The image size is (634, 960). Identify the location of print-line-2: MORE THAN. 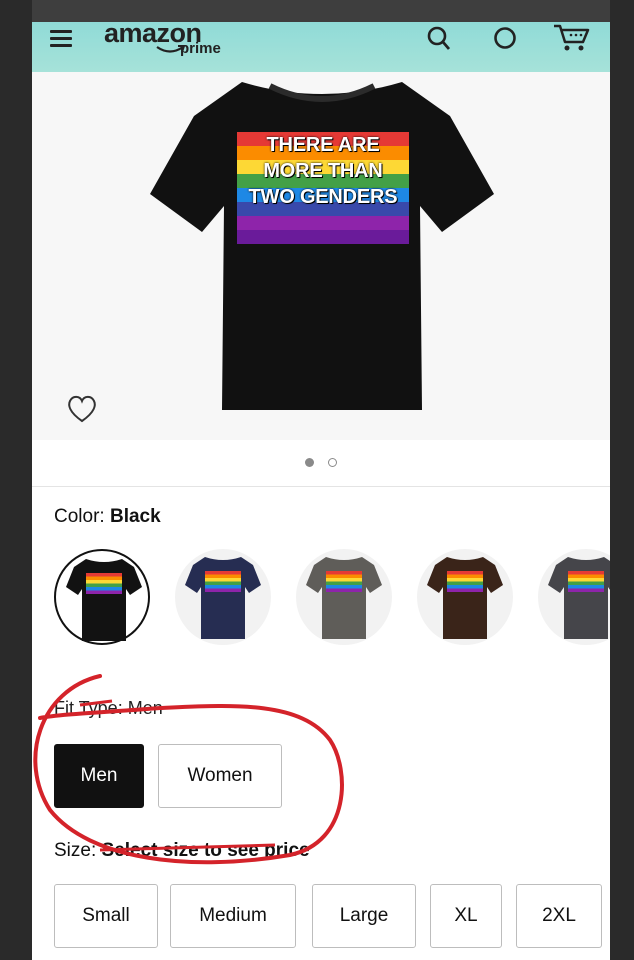
(323, 171).